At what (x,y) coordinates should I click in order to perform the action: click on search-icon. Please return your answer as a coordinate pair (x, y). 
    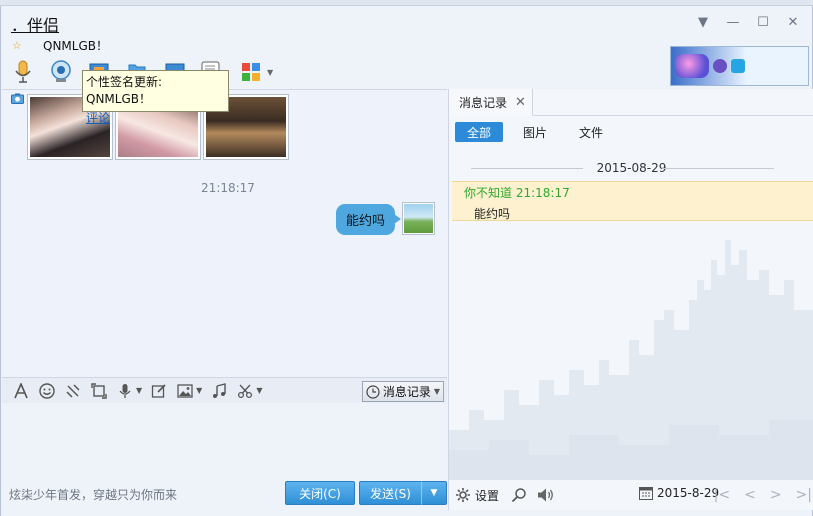
    Looking at the image, I should click on (518, 495).